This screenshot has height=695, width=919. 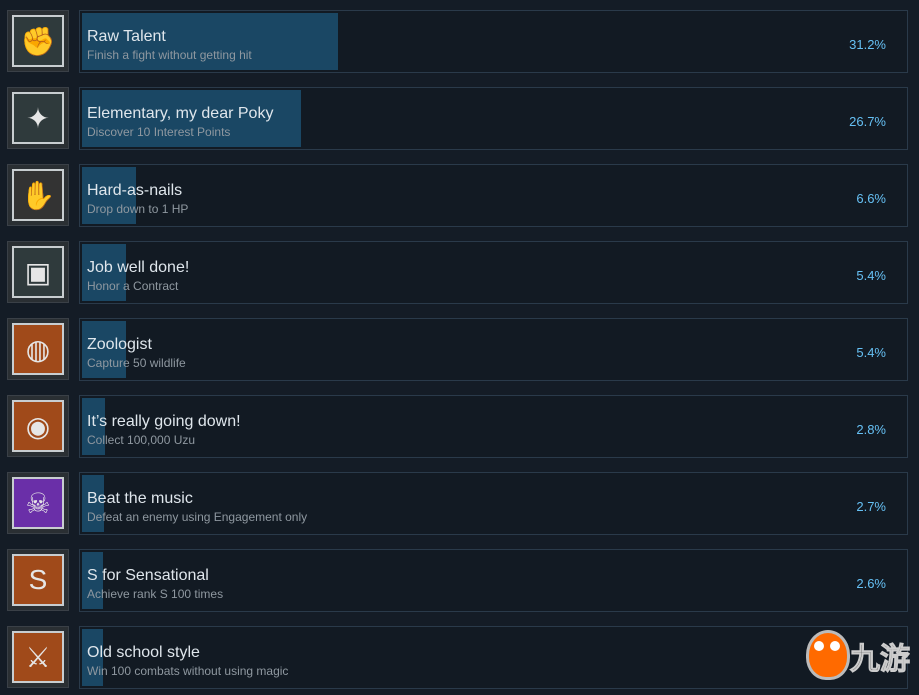 I want to click on achievement-title: Hard-as-nails, so click(x=135, y=190).